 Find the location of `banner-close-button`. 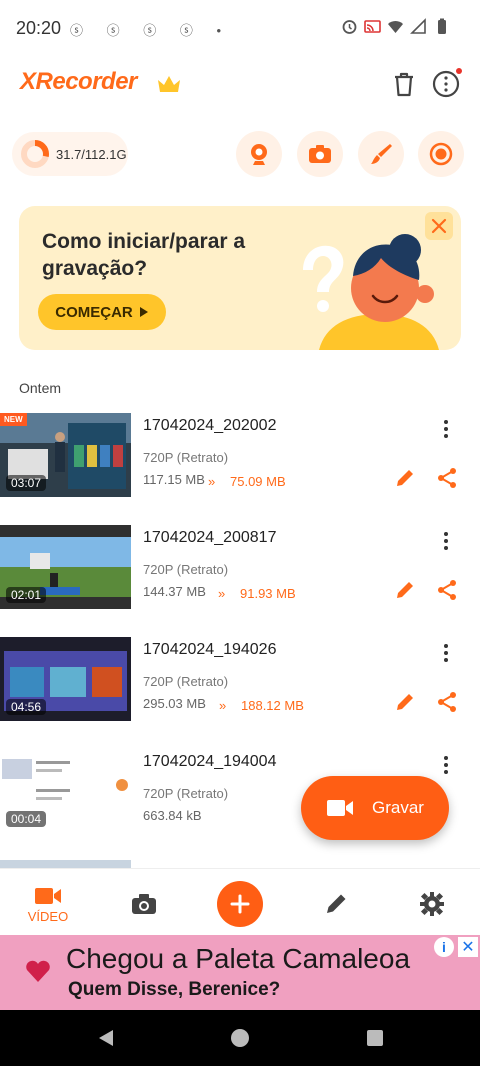

banner-close-button is located at coordinates (439, 226).